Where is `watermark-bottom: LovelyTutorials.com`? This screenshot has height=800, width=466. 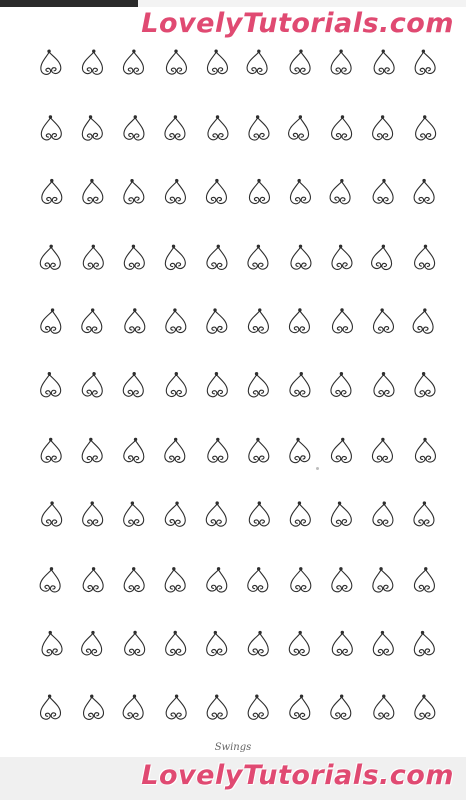 watermark-bottom: LovelyTutorials.com is located at coordinates (297, 775).